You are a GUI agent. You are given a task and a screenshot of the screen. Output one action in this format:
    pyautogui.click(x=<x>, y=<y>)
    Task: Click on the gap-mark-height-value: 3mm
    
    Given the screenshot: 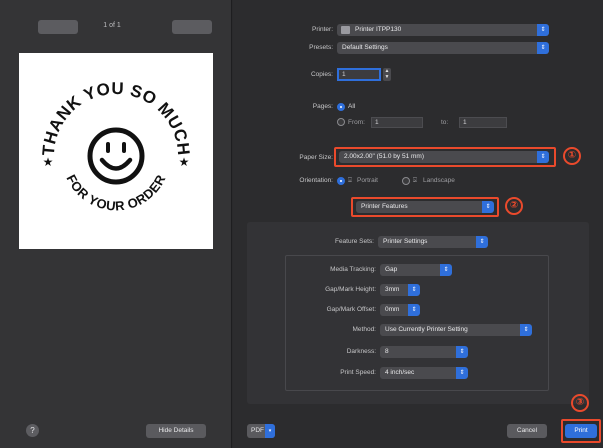 What is the action you would take?
    pyautogui.click(x=392, y=289)
    